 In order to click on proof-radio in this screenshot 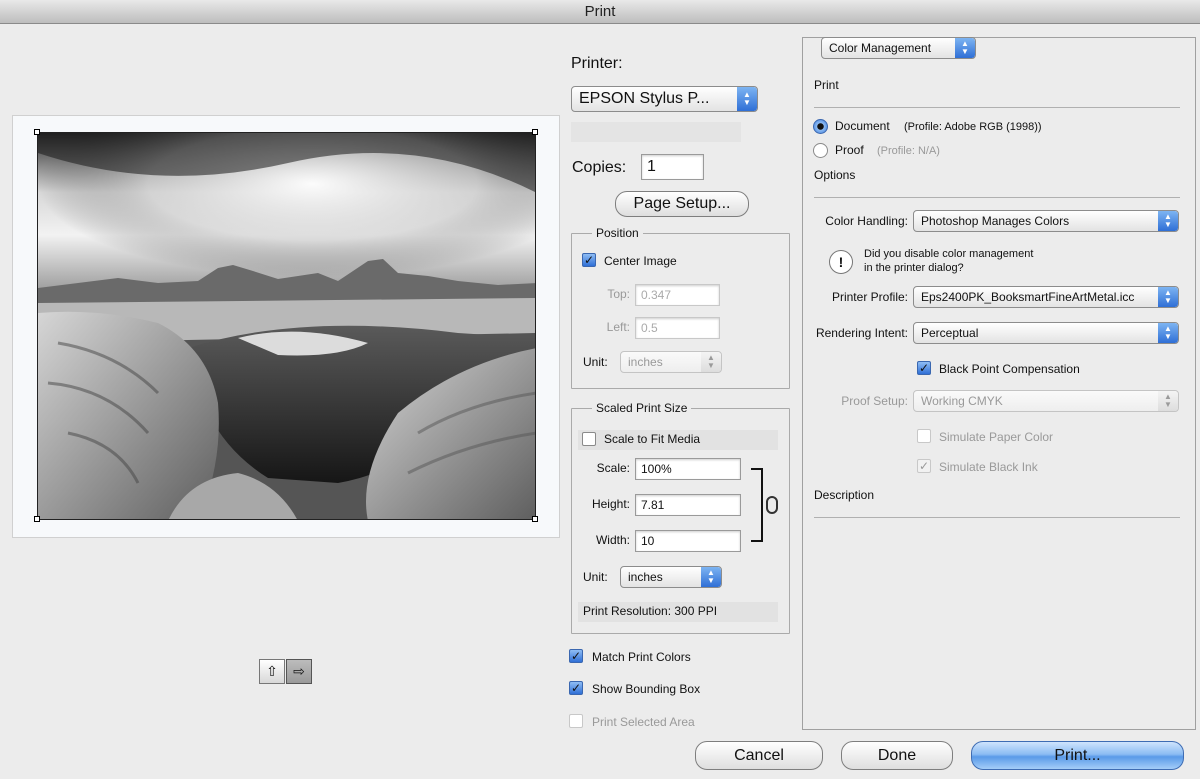, I will do `click(820, 150)`.